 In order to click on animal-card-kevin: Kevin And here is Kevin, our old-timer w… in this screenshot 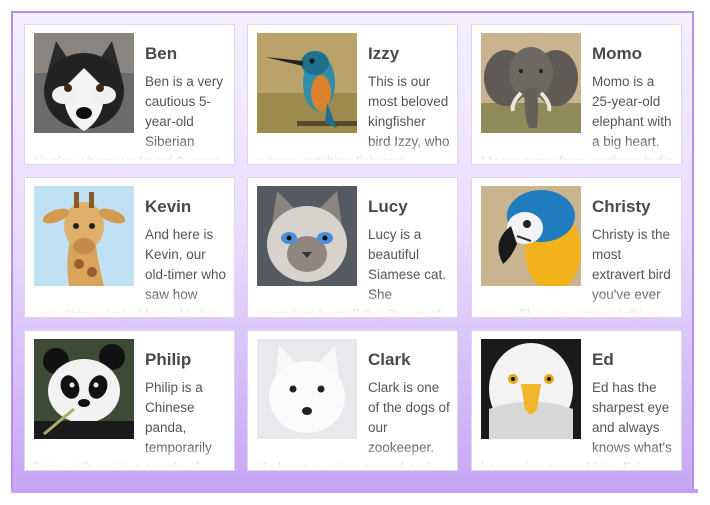, I will do `click(129, 247)`.